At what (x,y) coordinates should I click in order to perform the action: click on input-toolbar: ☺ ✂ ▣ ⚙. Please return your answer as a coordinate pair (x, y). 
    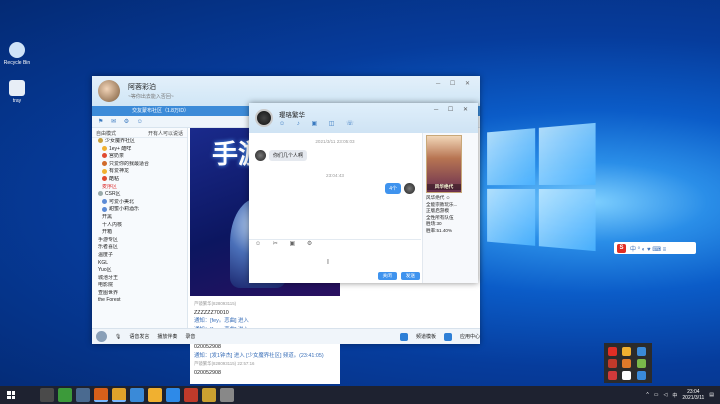
    Looking at the image, I should click on (335, 244).